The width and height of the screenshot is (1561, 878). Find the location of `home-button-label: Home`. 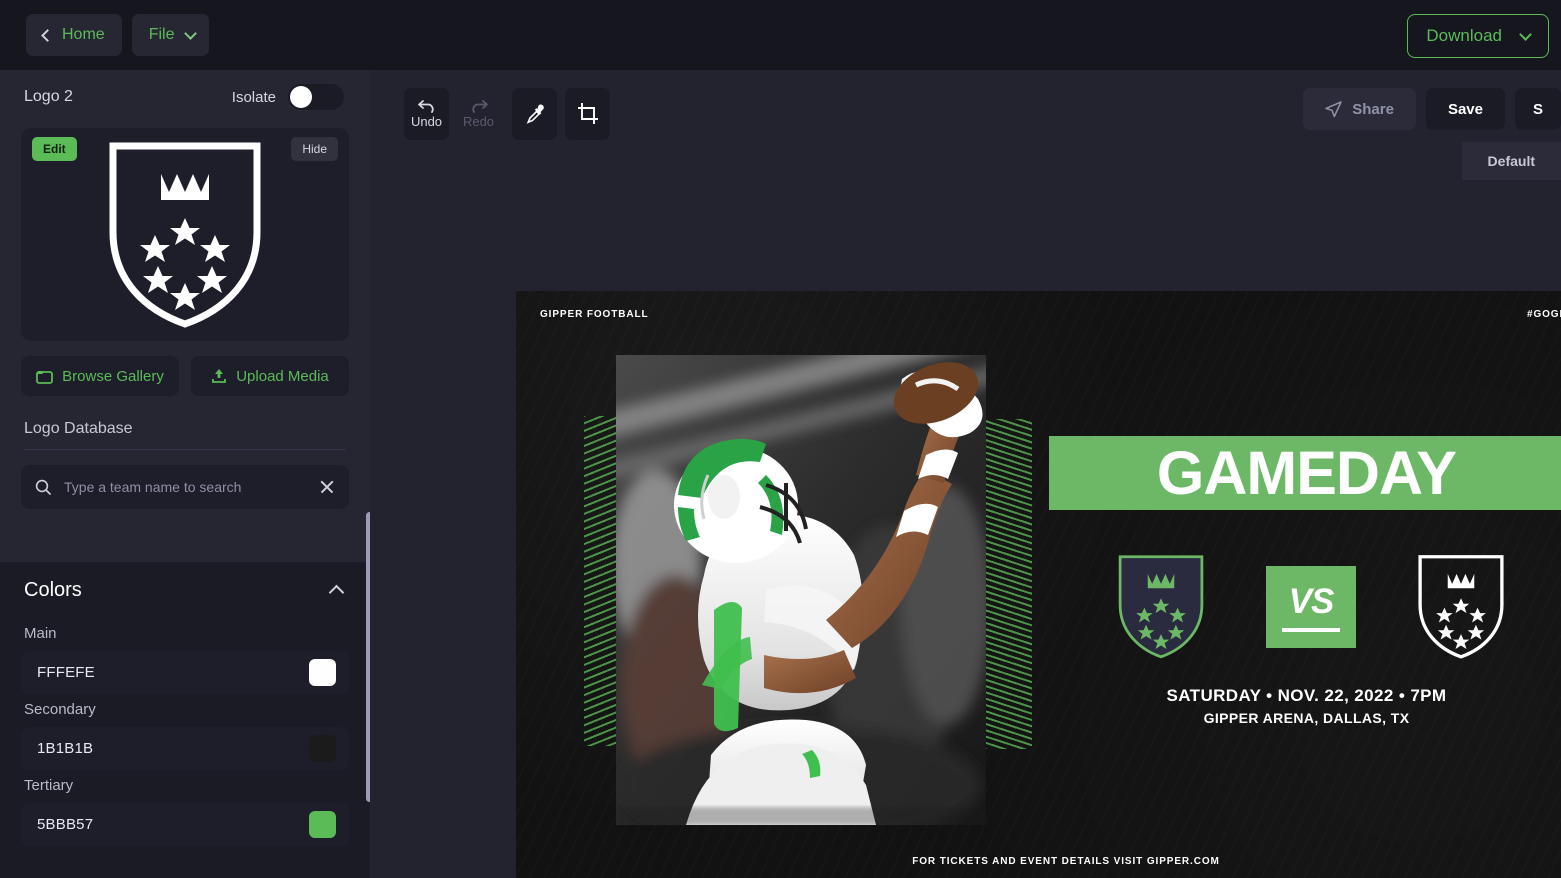

home-button-label: Home is located at coordinates (83, 34).